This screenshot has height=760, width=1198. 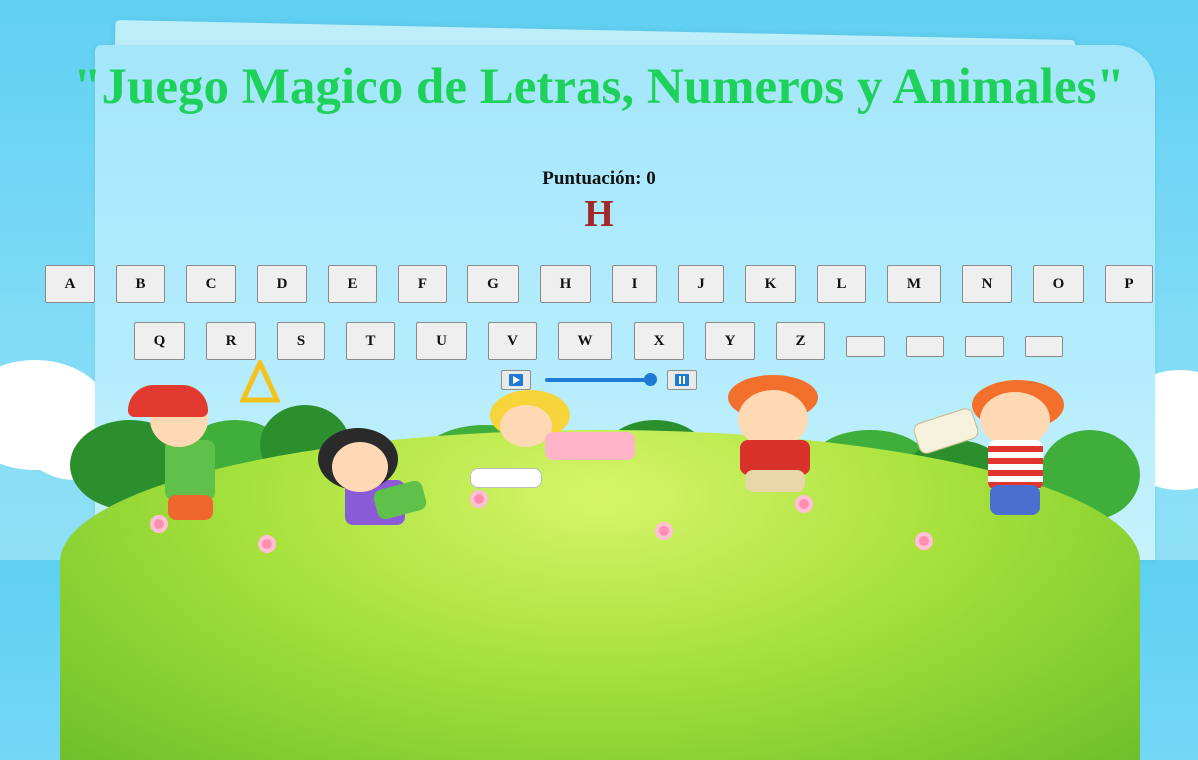 I want to click on letter-key-v: V, so click(x=512, y=341).